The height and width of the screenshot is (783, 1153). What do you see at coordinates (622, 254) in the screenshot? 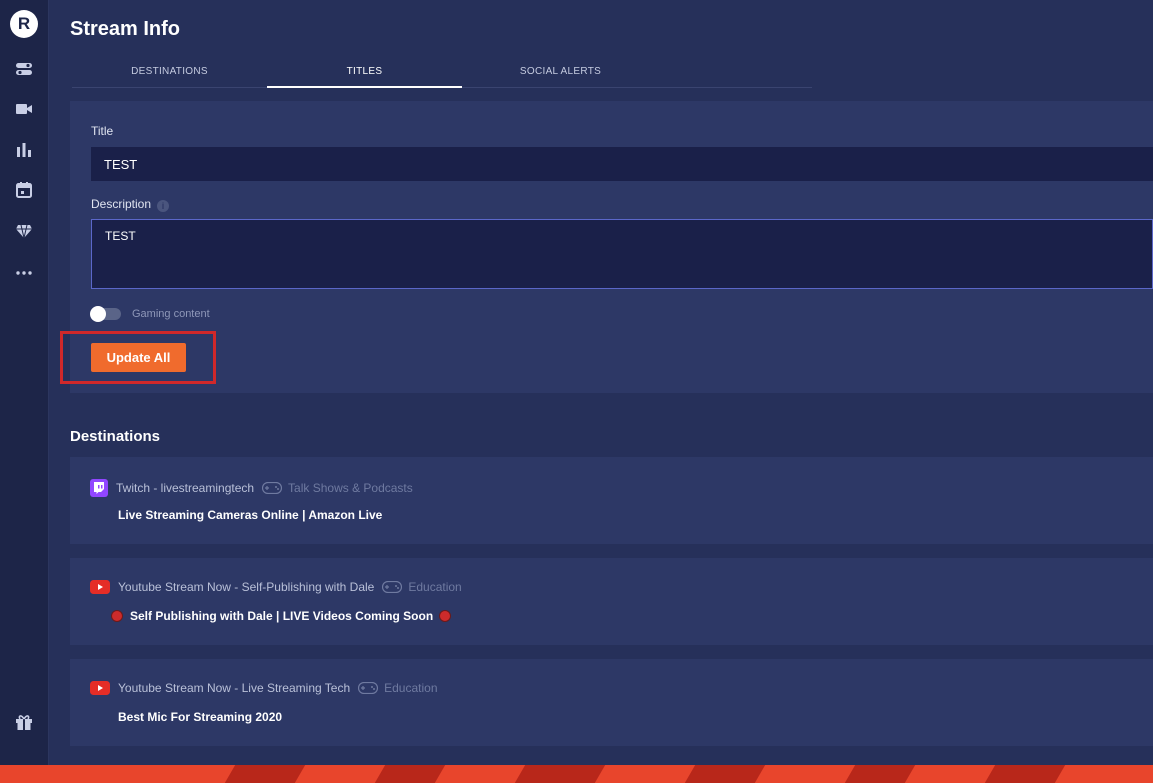
I see `description-input: TEST` at bounding box center [622, 254].